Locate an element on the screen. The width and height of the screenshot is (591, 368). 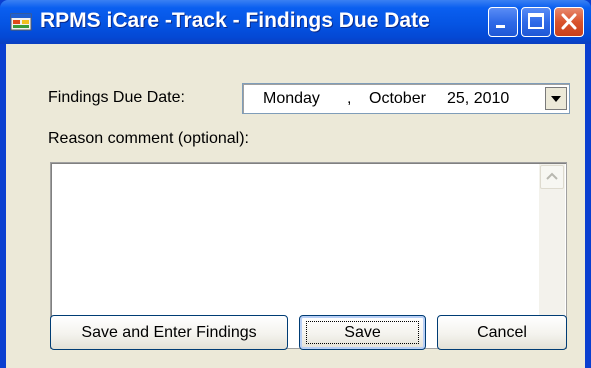
close-button is located at coordinates (569, 22).